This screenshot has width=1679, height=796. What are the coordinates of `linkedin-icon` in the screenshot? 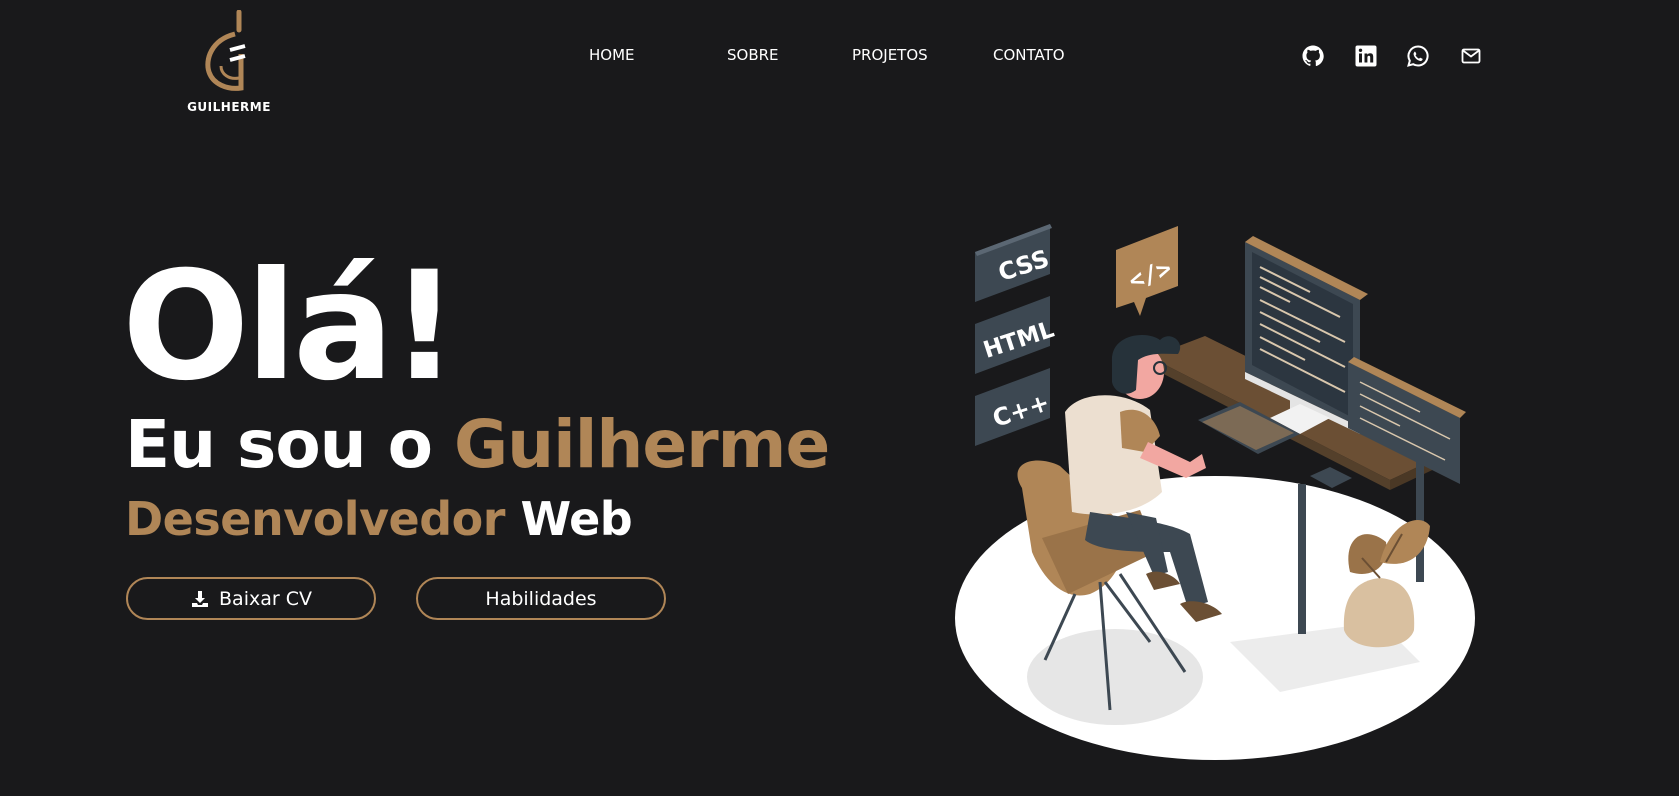 It's located at (1366, 56).